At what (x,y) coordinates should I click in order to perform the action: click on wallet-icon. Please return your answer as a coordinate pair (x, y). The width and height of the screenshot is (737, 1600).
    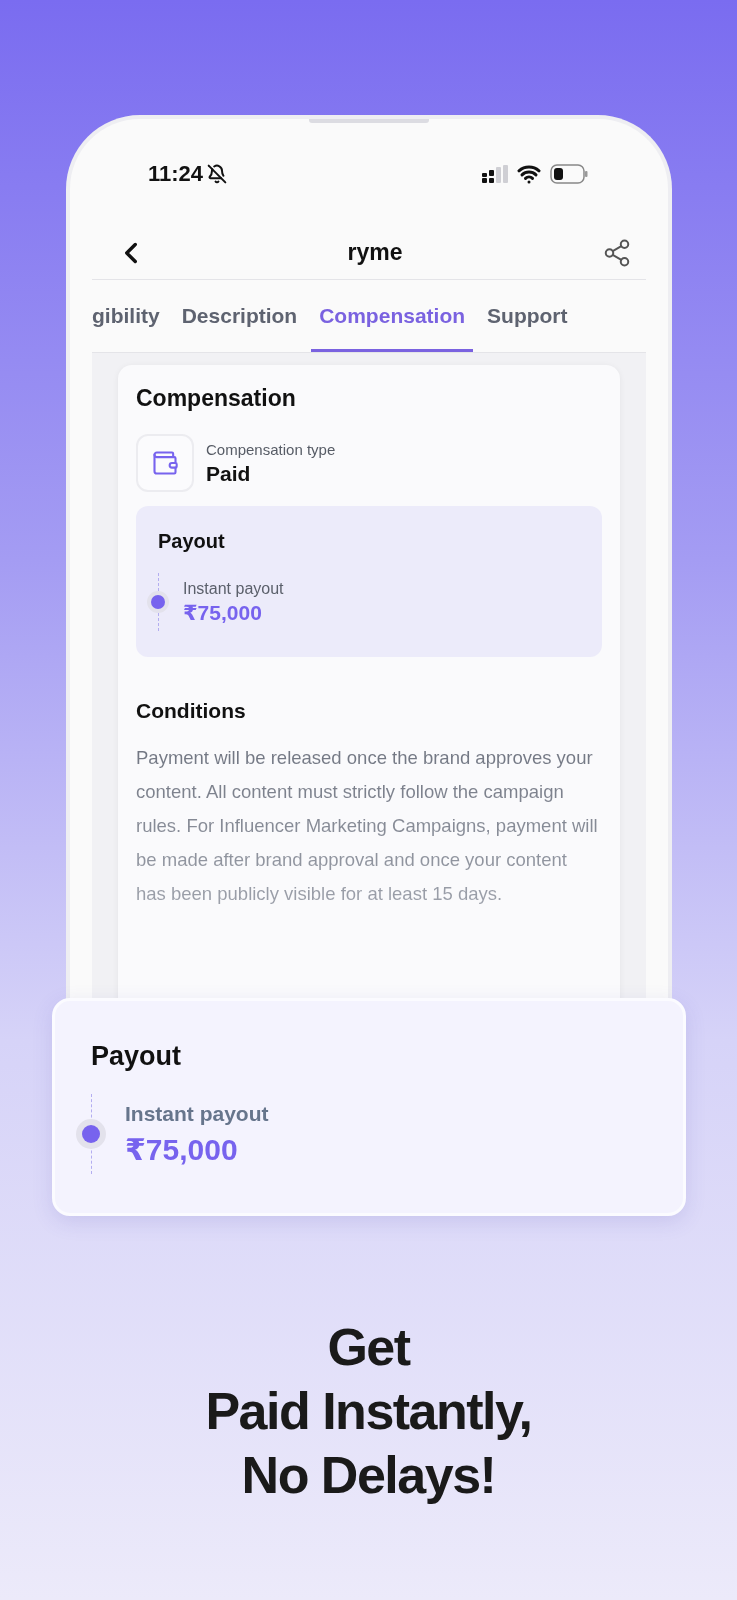
    Looking at the image, I should click on (165, 463).